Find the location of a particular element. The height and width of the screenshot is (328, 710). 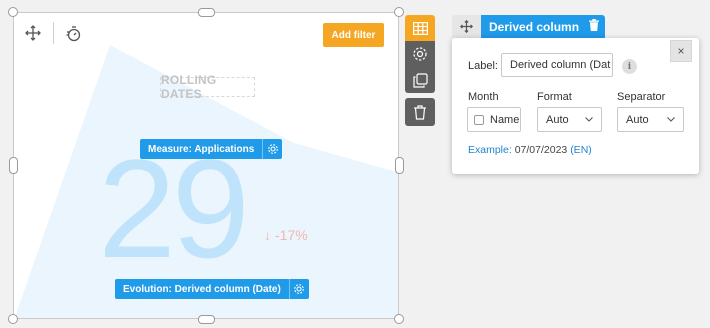

panel-header: Derived column is located at coordinates (529, 26).